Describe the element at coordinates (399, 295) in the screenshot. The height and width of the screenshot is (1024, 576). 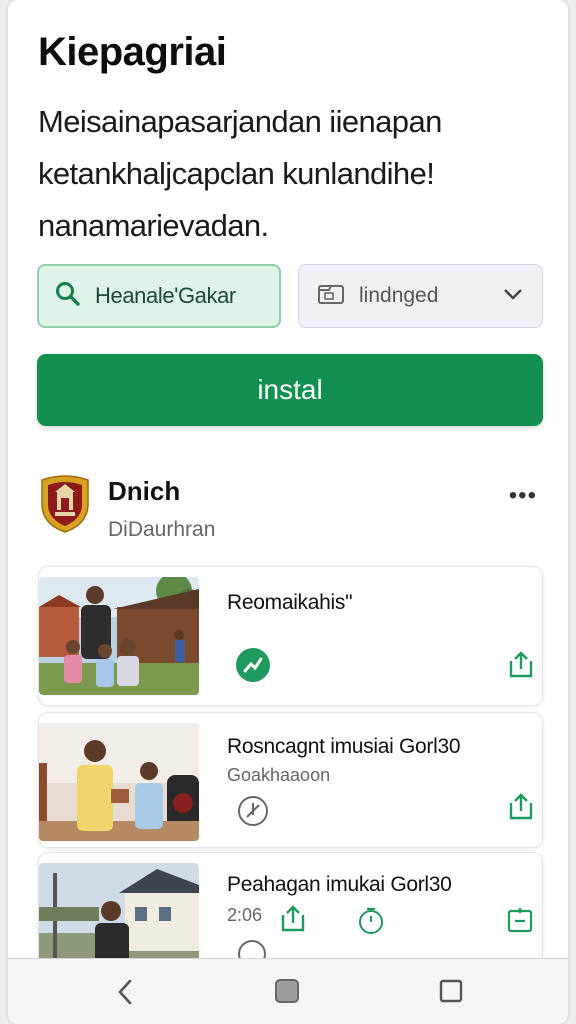
I see `category-dropdown-value: lindnged` at that location.